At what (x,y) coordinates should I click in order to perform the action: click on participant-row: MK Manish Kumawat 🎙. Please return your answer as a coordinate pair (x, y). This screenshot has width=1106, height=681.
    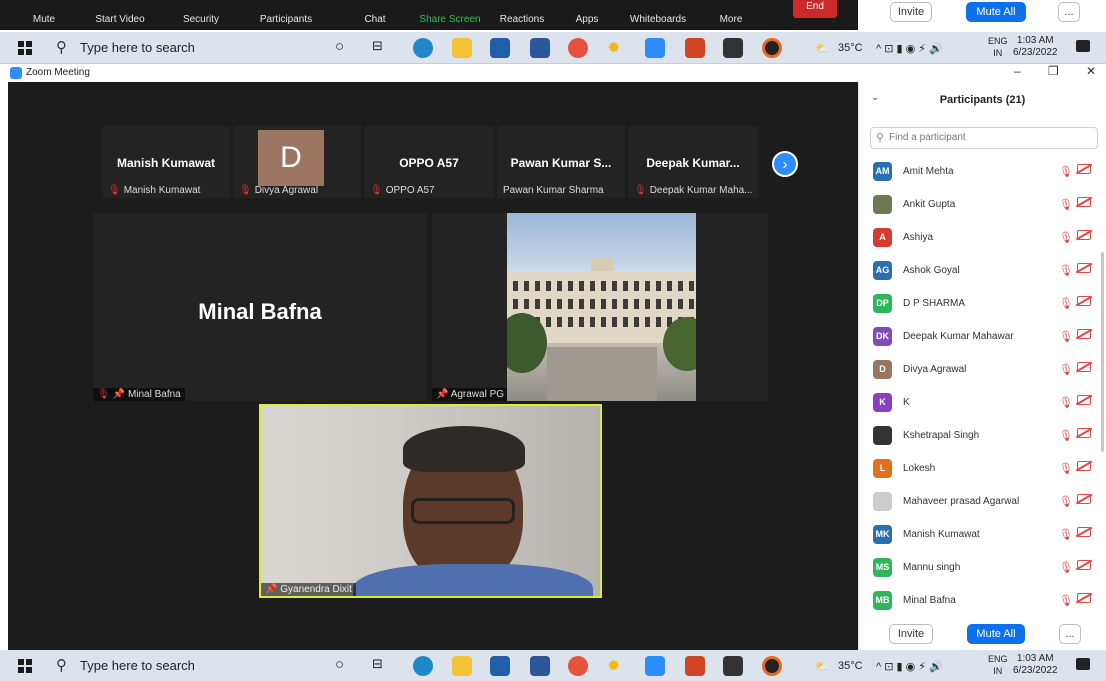
    Looking at the image, I should click on (982, 535).